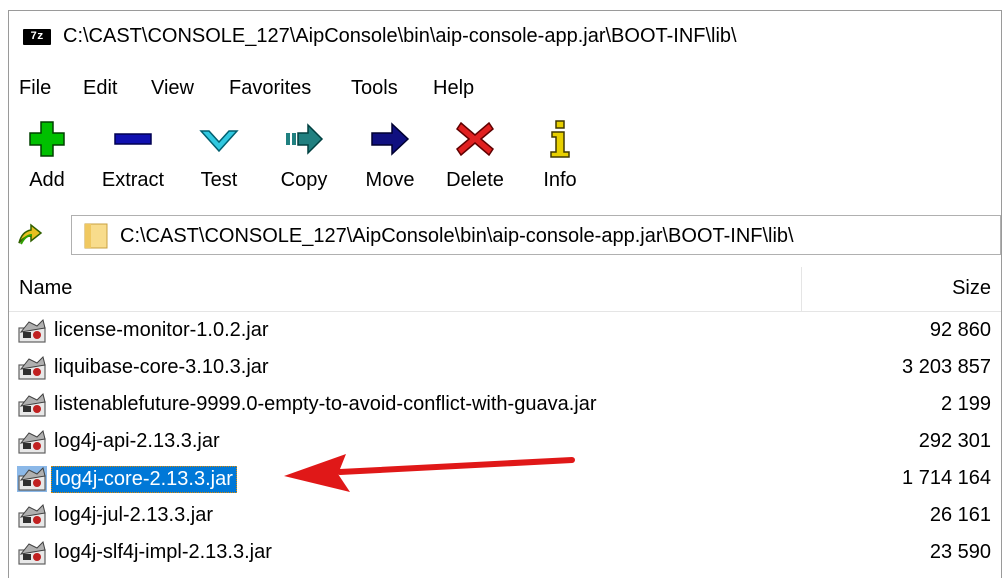  Describe the element at coordinates (505, 289) in the screenshot. I see `list-header: Name Size` at that location.